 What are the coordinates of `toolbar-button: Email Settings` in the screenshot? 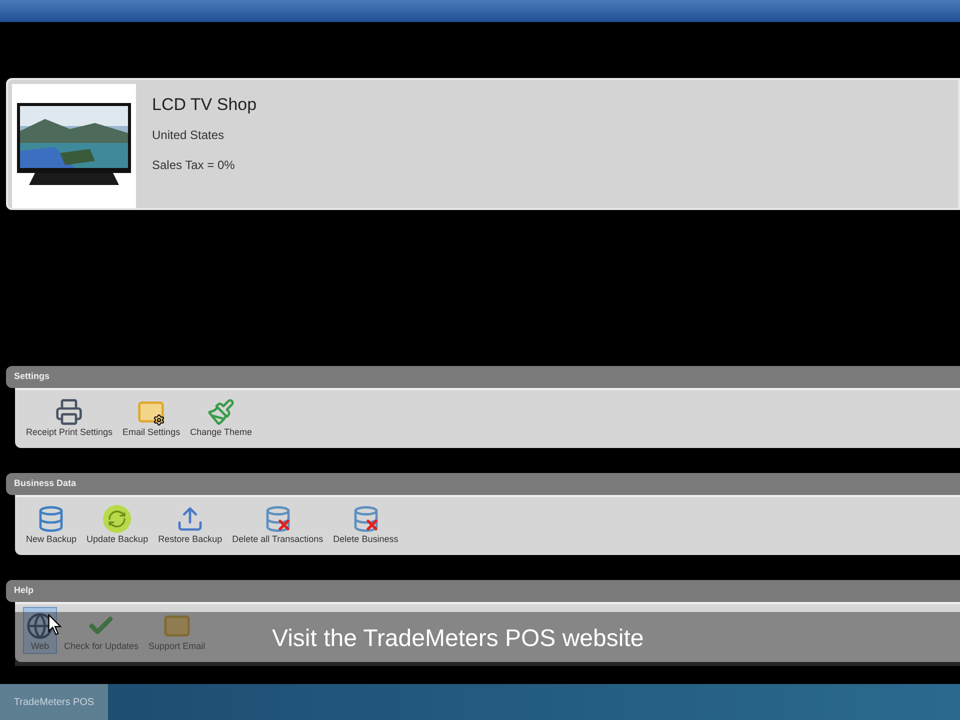 It's located at (152, 416).